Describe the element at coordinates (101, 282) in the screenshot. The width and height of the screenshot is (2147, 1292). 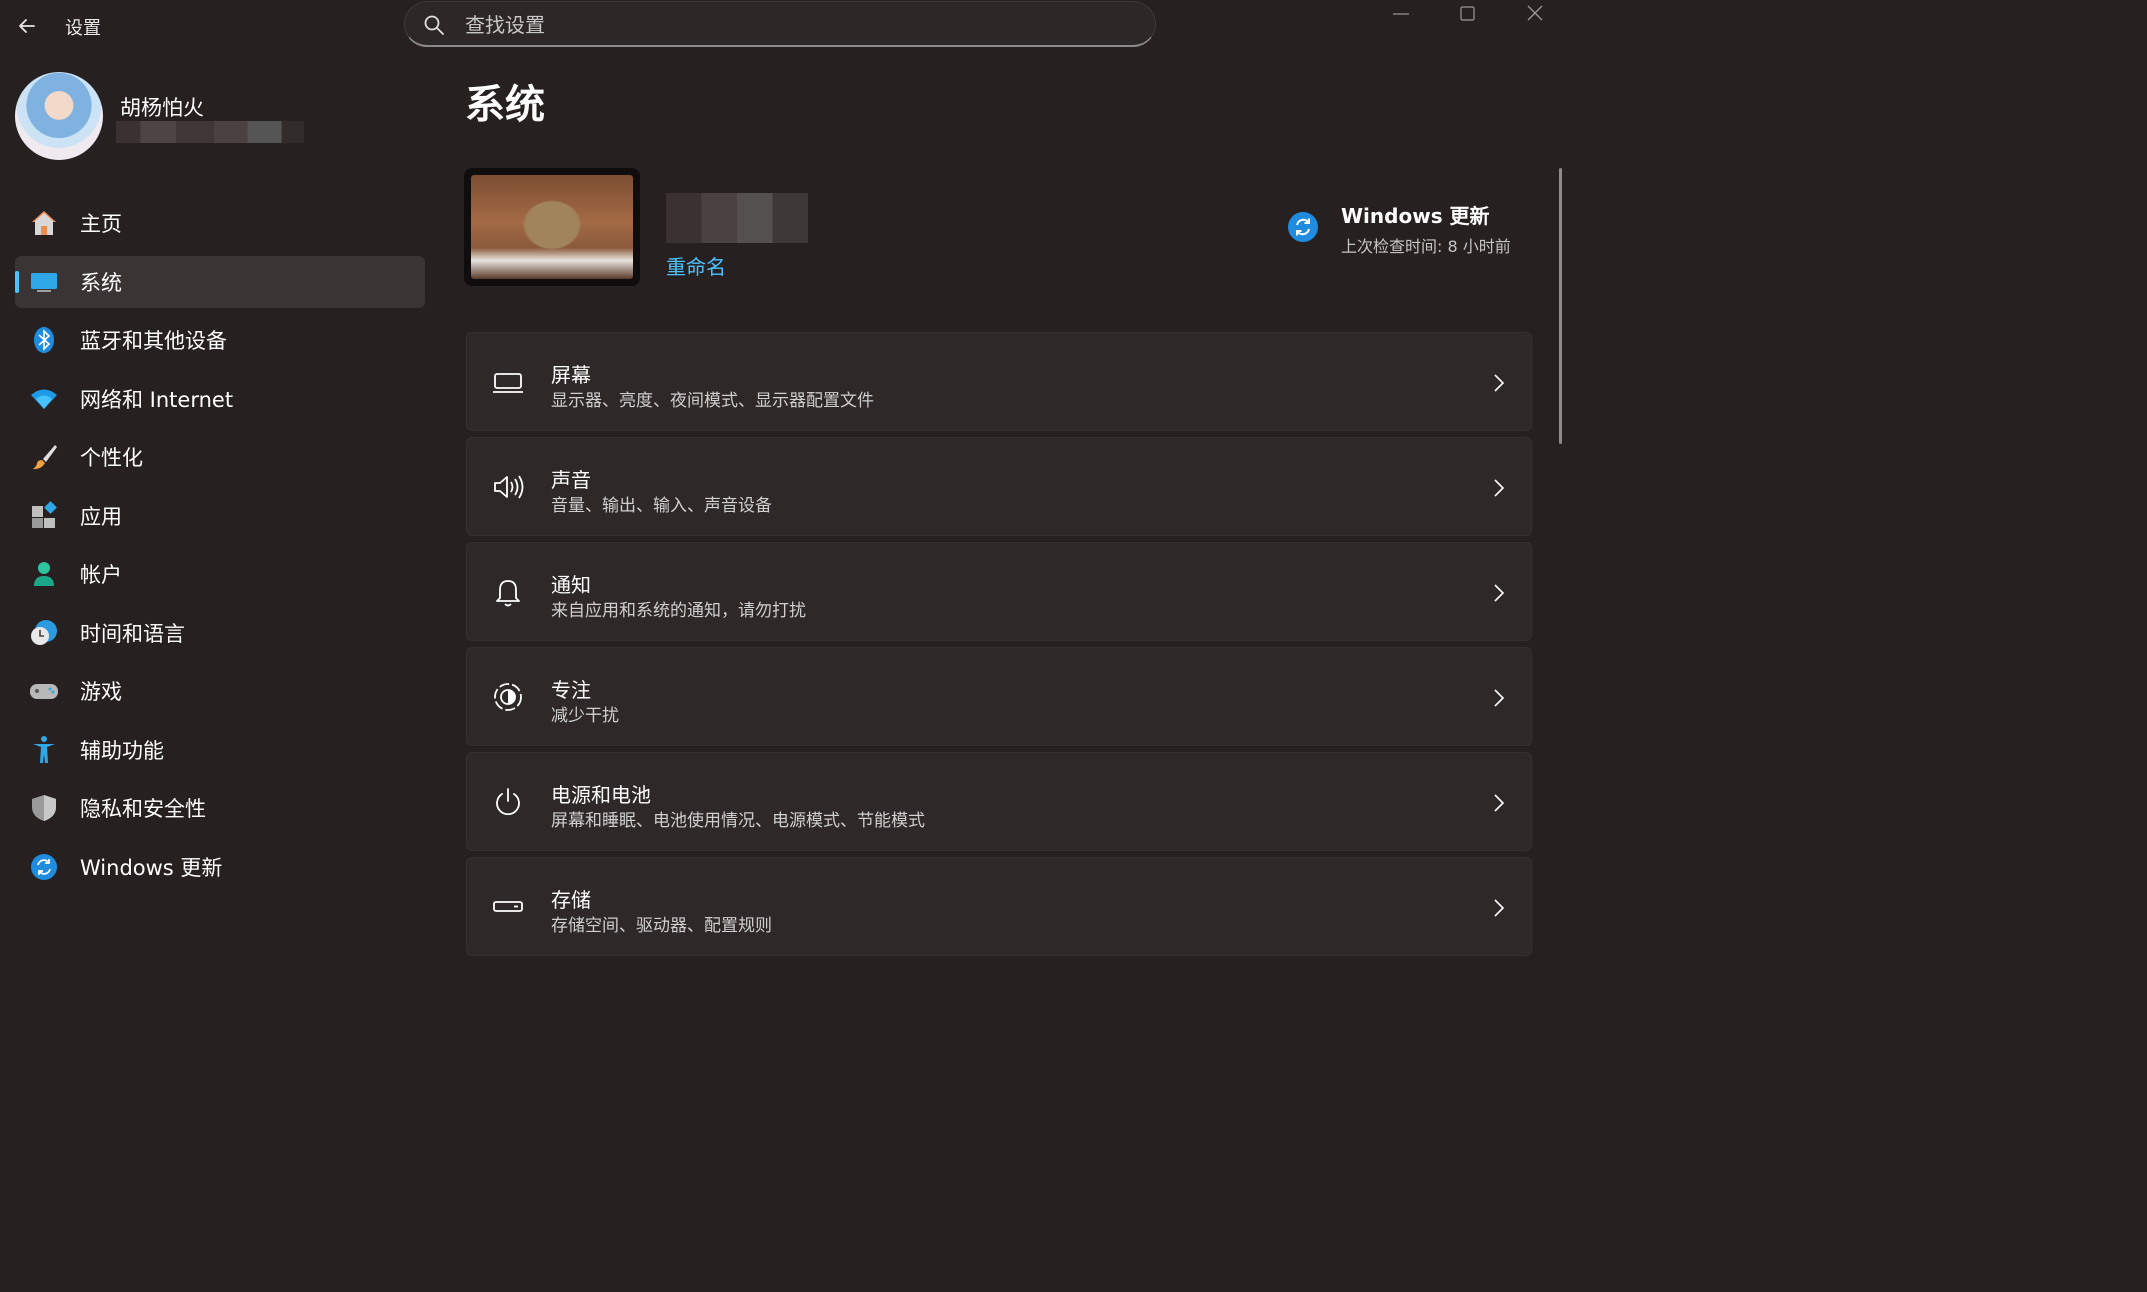
I see `sidebar-item-label: 系统` at that location.